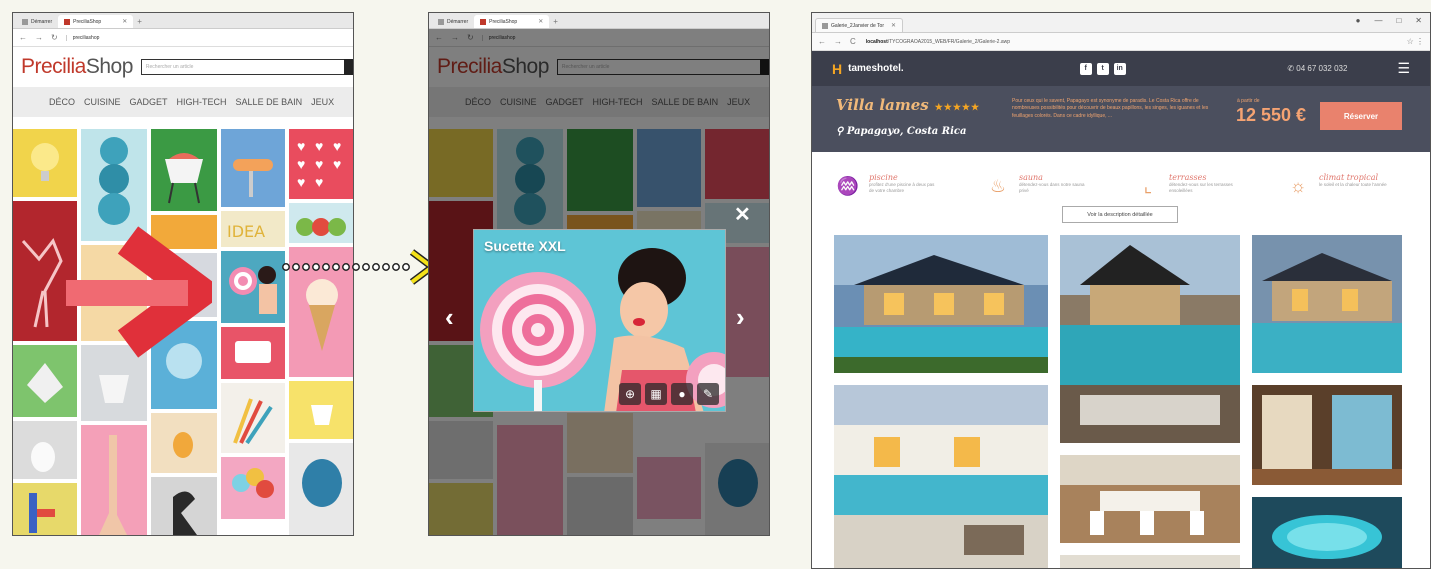 The image size is (1431, 569). What do you see at coordinates (1248, 101) in the screenshot?
I see `price-from-label: à partir de` at bounding box center [1248, 101].